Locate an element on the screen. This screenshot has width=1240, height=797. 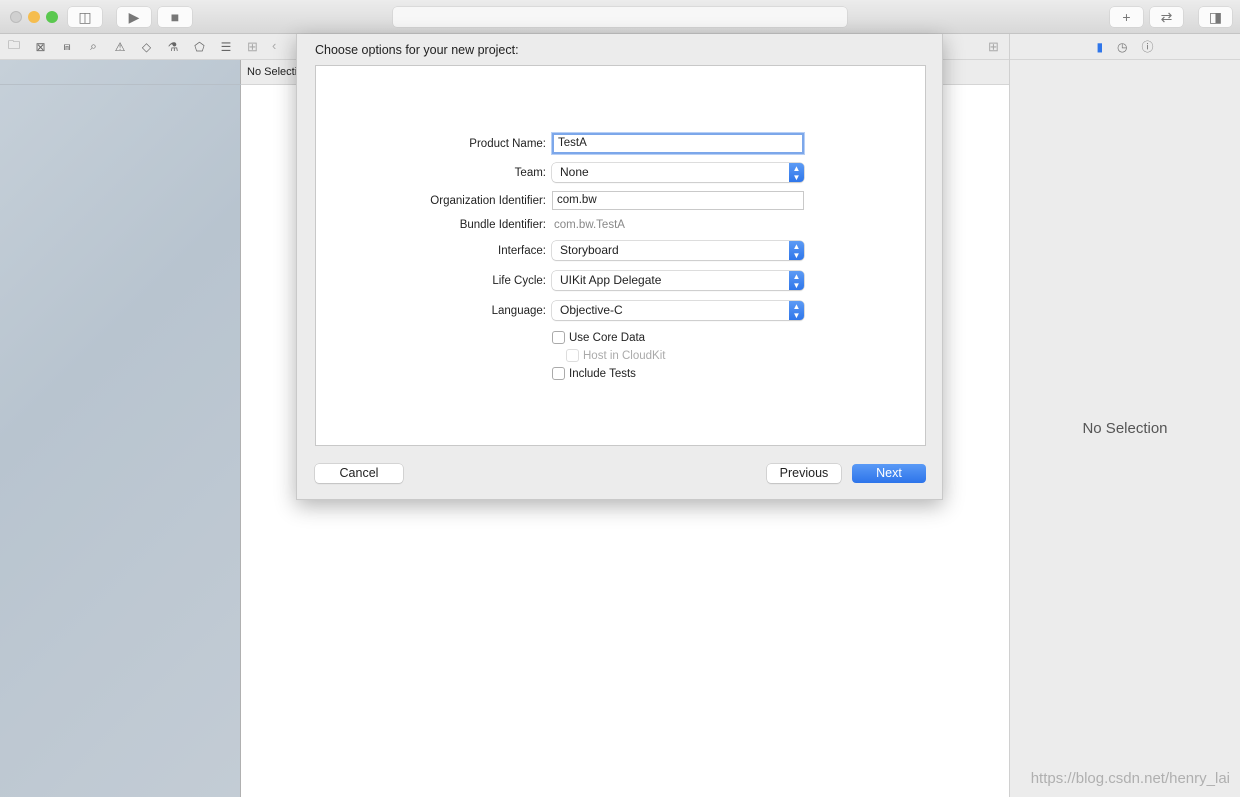
inspector-toggle-button: ◨ is located at coordinates (1215, 17).